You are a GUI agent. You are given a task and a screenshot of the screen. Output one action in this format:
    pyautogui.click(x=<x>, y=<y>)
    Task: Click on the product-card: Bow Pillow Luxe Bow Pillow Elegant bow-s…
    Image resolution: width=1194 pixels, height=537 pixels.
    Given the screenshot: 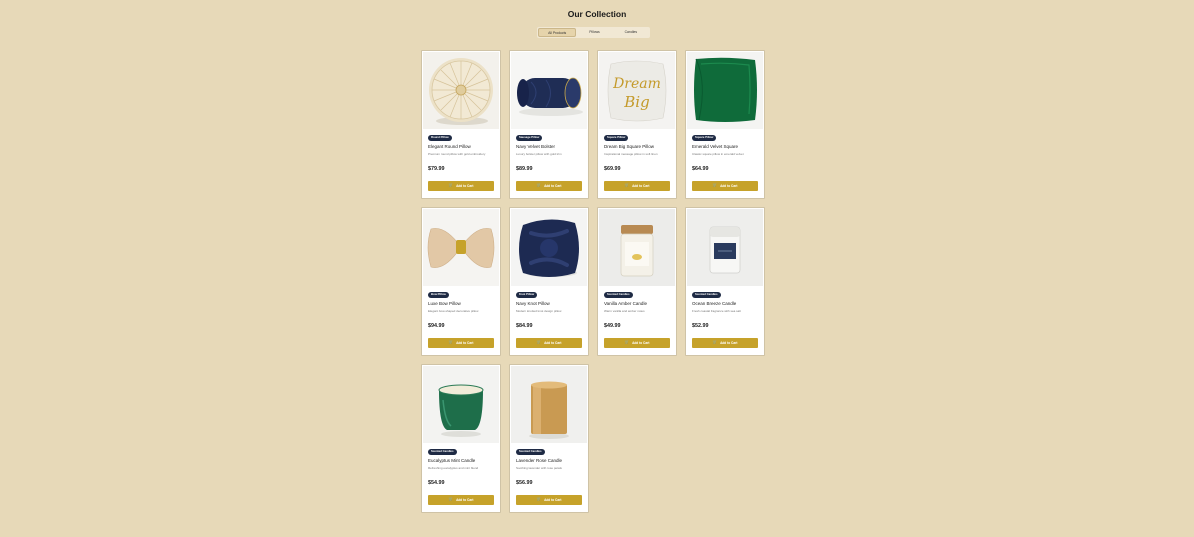 What is the action you would take?
    pyautogui.click(x=461, y=281)
    